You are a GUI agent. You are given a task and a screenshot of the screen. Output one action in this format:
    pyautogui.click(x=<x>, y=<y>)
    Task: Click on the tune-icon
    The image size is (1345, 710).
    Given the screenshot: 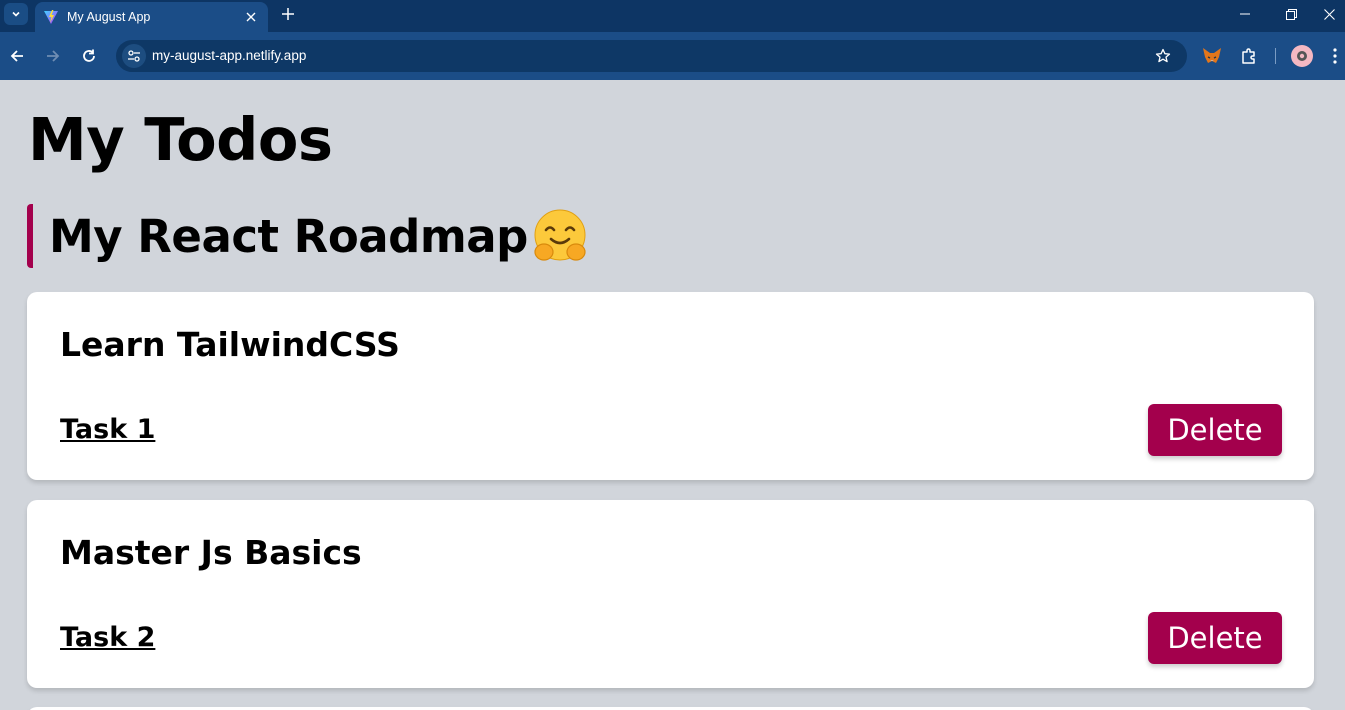 What is the action you would take?
    pyautogui.click(x=134, y=56)
    